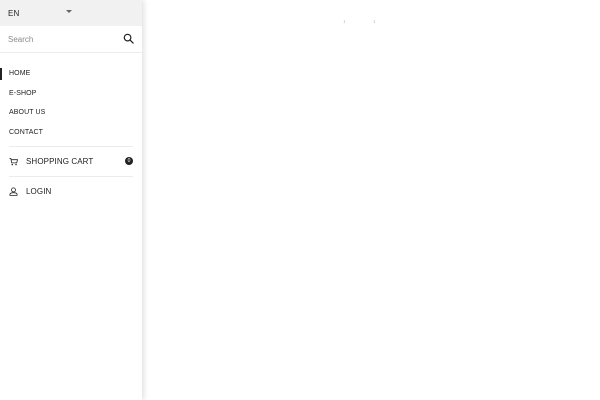  What do you see at coordinates (71, 133) in the screenshot?
I see `nav-item-contact: CONTACT` at bounding box center [71, 133].